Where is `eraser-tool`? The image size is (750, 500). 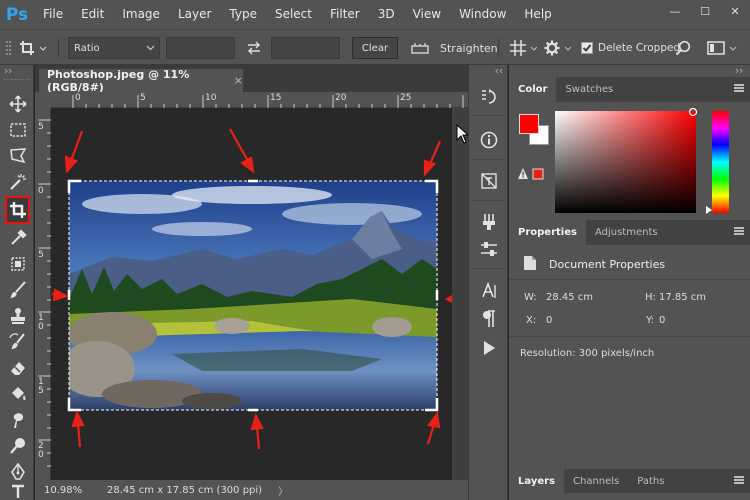
eraser-tool is located at coordinates (17, 368).